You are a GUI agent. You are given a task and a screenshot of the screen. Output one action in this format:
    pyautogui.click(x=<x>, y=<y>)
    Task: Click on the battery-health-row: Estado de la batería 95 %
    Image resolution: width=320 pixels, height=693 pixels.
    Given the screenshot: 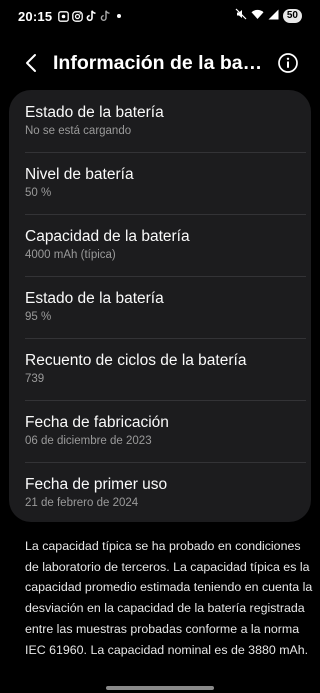 What is the action you would take?
    pyautogui.click(x=160, y=307)
    